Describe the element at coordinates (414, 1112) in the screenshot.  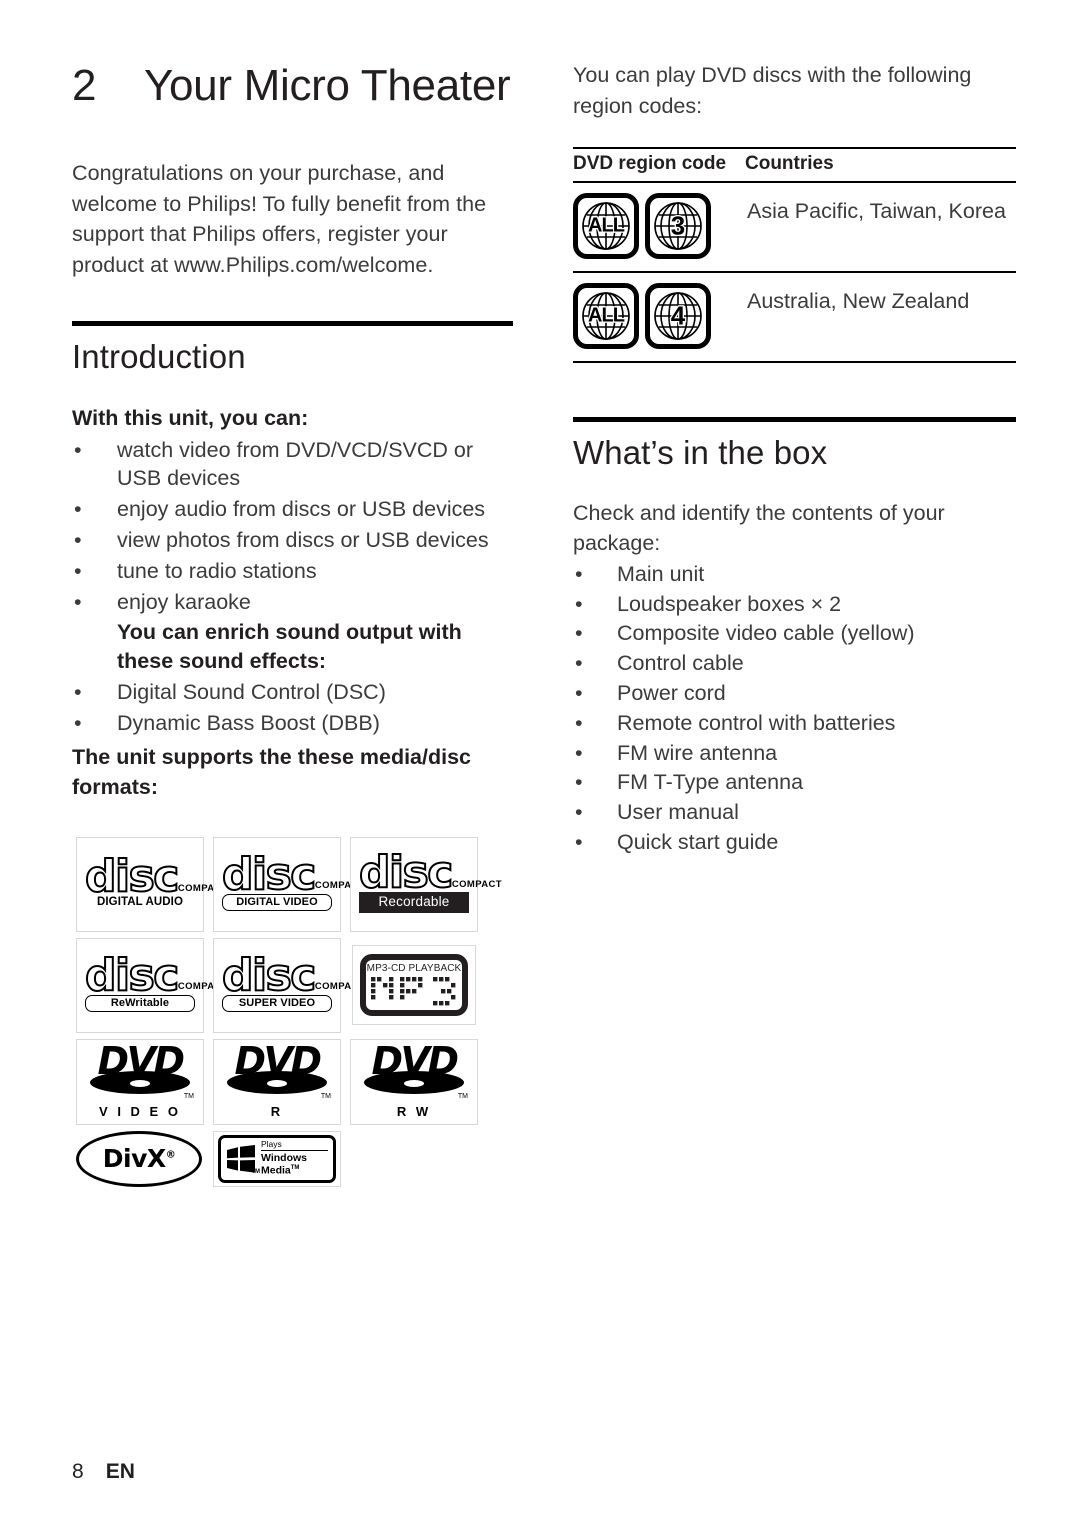
I see `dvd-subtitle: R W` at that location.